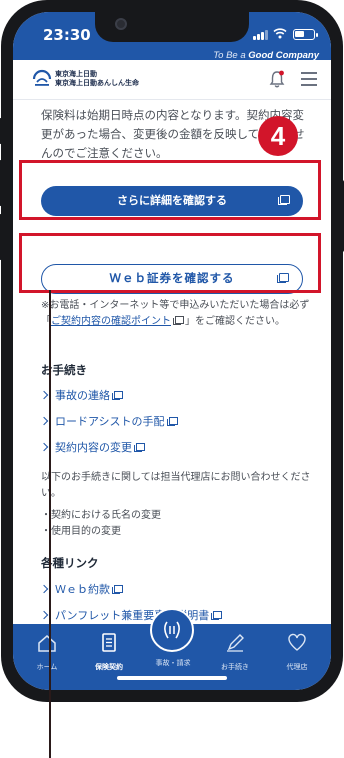  Describe the element at coordinates (309, 79) in the screenshot. I see `hamburger-menu-icon` at that location.